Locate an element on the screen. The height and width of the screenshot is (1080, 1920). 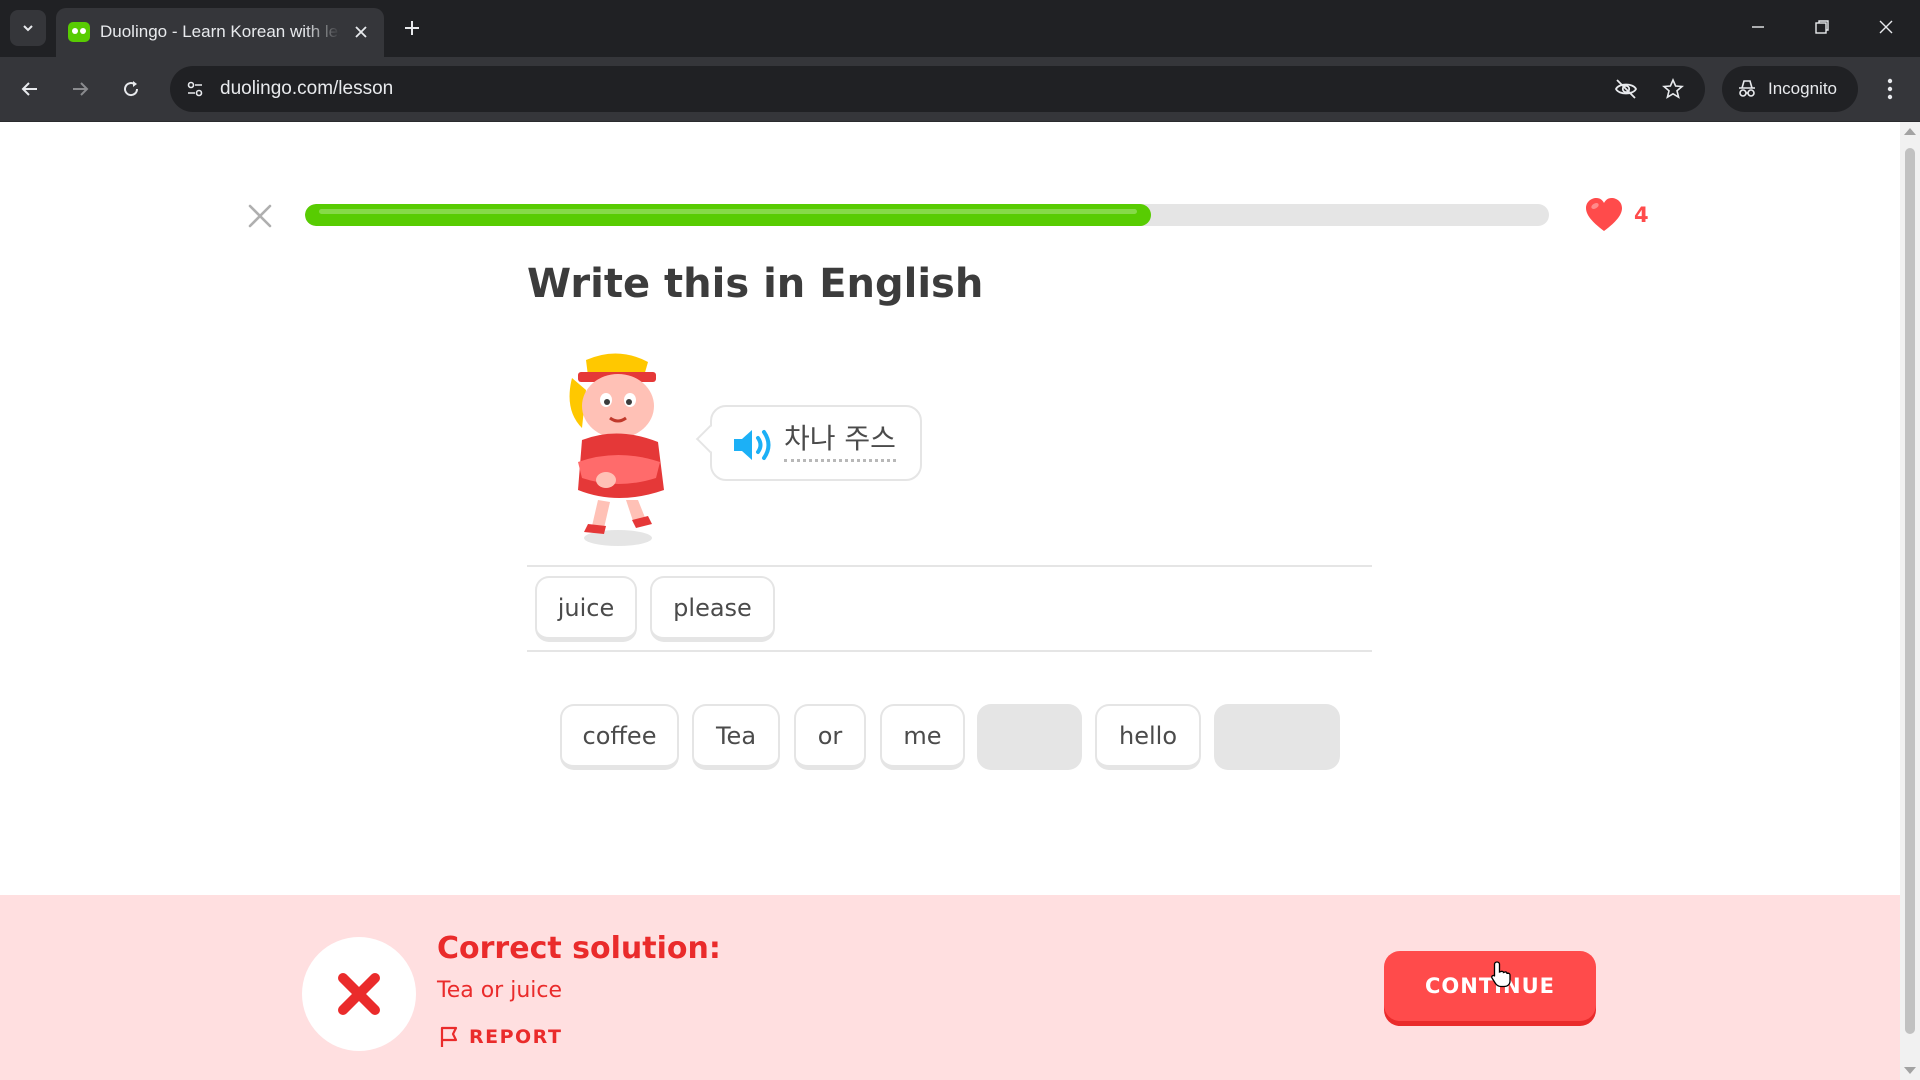
restore-button is located at coordinates (1822, 27).